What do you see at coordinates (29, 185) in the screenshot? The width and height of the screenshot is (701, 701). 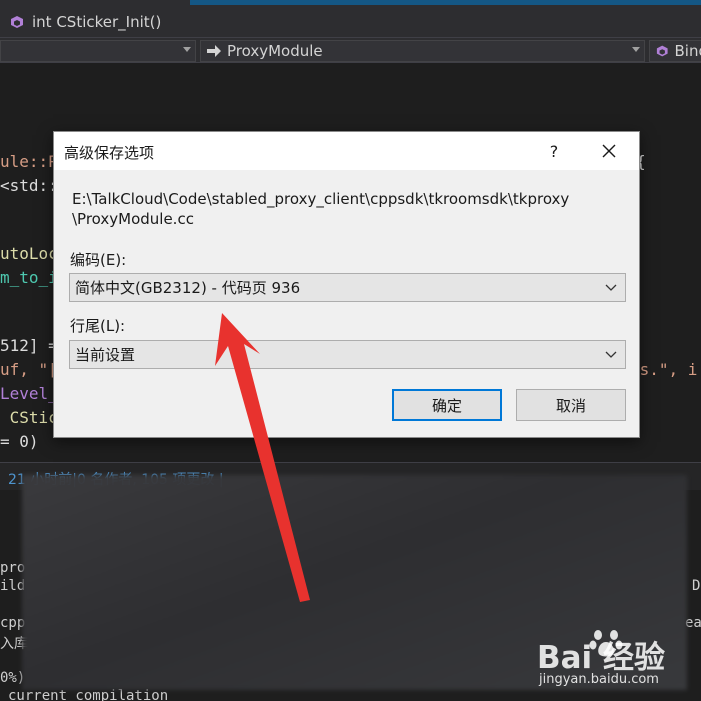 I see `code-line: <std::` at bounding box center [29, 185].